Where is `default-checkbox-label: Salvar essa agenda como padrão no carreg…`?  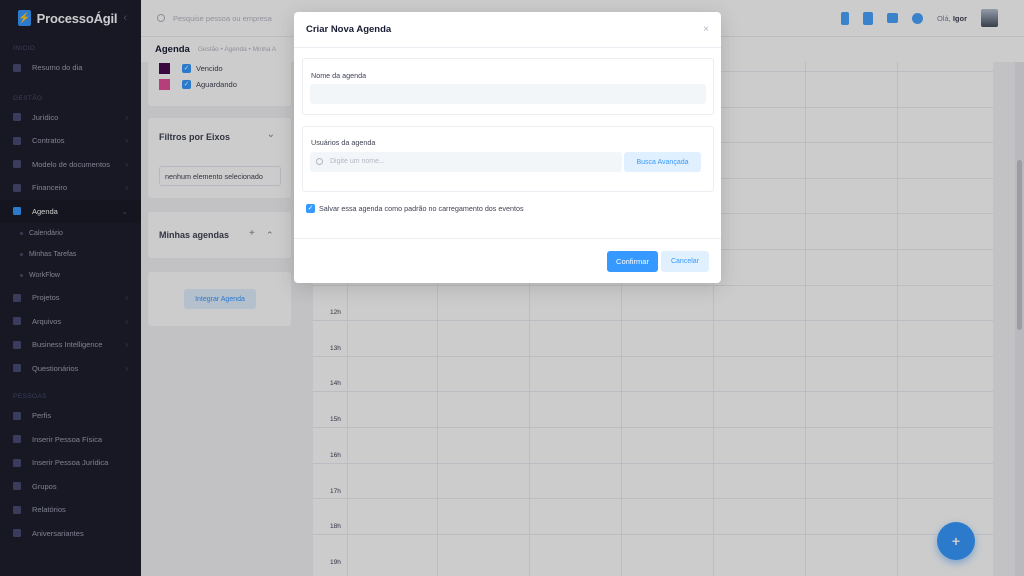 default-checkbox-label: Salvar essa agenda como padrão no carreg… is located at coordinates (421, 208).